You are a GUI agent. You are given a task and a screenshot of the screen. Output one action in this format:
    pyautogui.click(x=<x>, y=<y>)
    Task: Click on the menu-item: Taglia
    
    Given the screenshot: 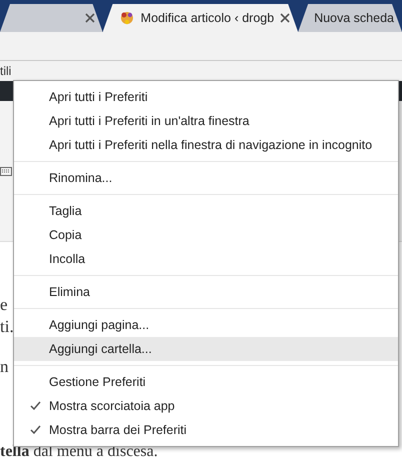 What is the action you would take?
    pyautogui.click(x=206, y=211)
    